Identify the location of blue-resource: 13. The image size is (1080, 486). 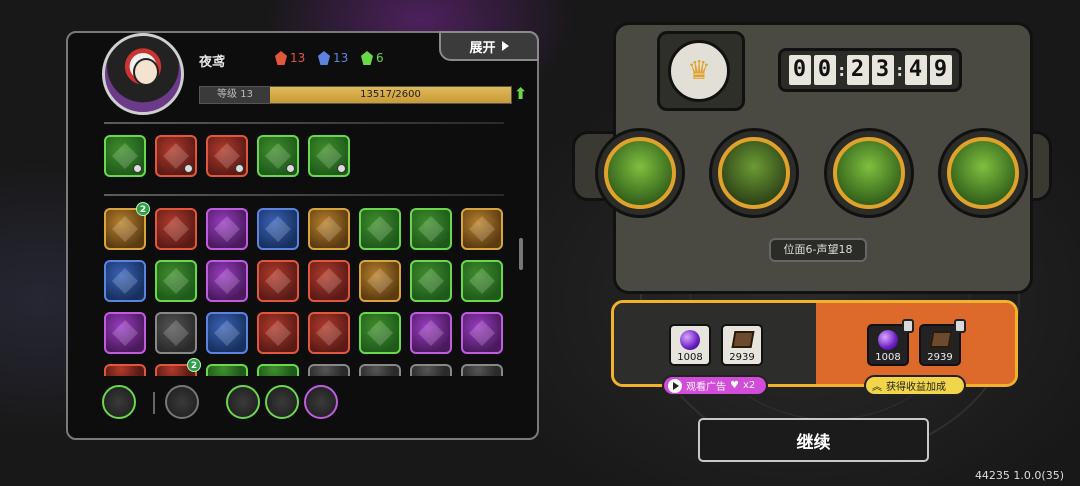
(333, 58).